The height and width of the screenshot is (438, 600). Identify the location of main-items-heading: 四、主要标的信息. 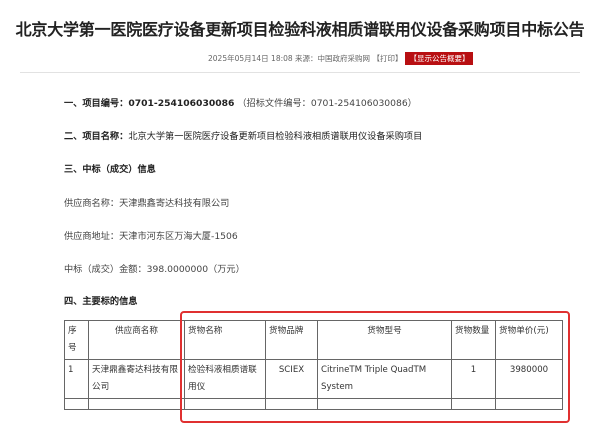
(101, 301).